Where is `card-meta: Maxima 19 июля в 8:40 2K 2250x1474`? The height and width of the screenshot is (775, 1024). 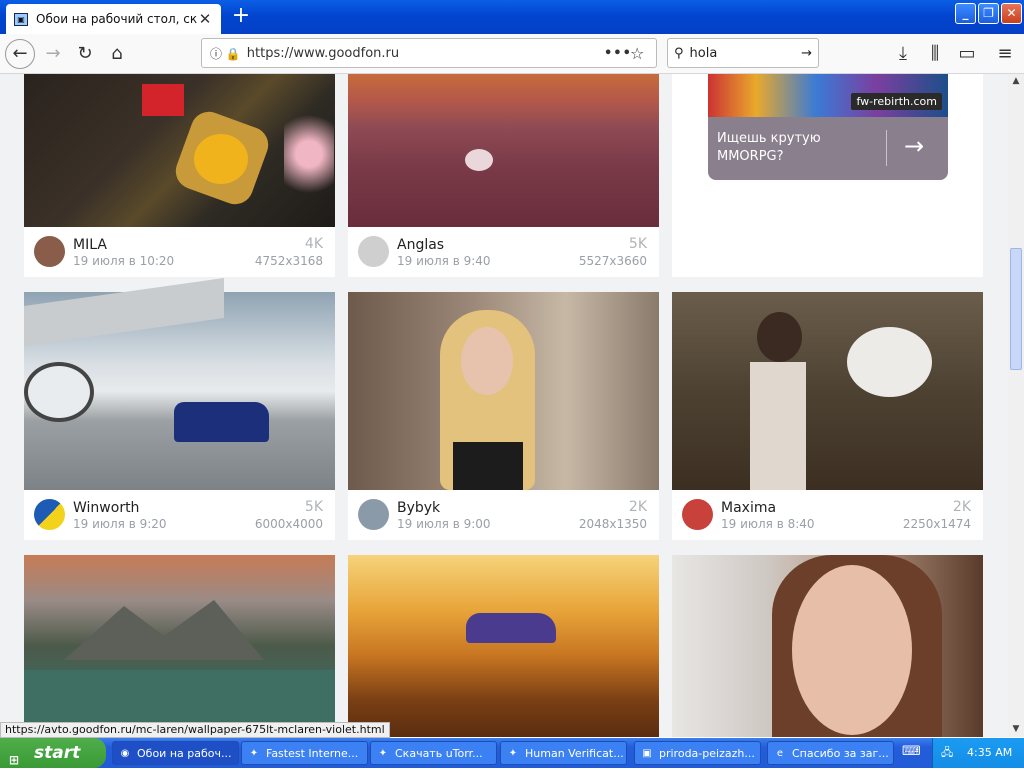 card-meta: Maxima 19 июля в 8:40 2K 2250x1474 is located at coordinates (827, 515).